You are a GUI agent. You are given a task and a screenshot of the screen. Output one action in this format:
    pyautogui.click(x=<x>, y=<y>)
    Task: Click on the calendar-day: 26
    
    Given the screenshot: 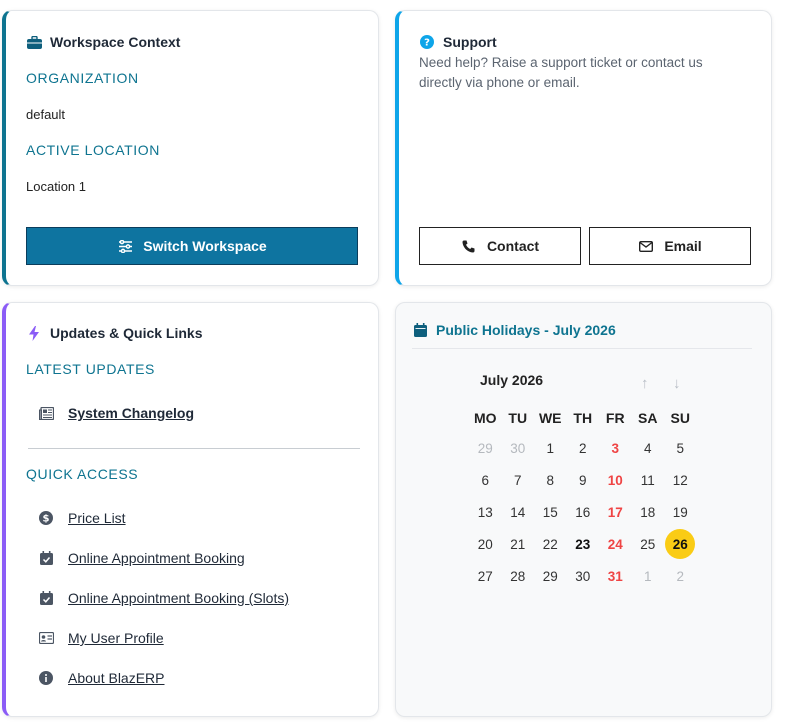 What is the action you would take?
    pyautogui.click(x=680, y=544)
    